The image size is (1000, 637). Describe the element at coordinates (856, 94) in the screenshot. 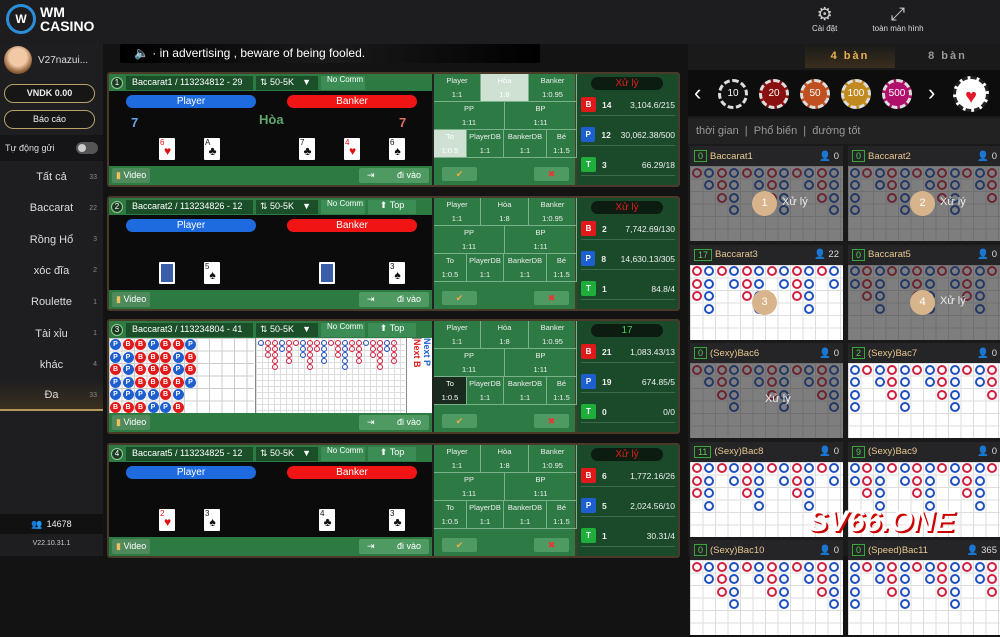

I see `chip-100: 100` at that location.